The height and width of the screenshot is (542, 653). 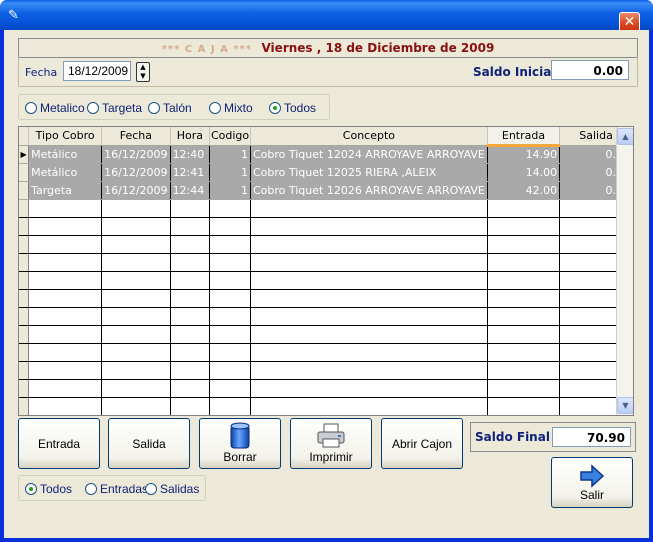 I want to click on col-codigo: Codigo, so click(x=230, y=136).